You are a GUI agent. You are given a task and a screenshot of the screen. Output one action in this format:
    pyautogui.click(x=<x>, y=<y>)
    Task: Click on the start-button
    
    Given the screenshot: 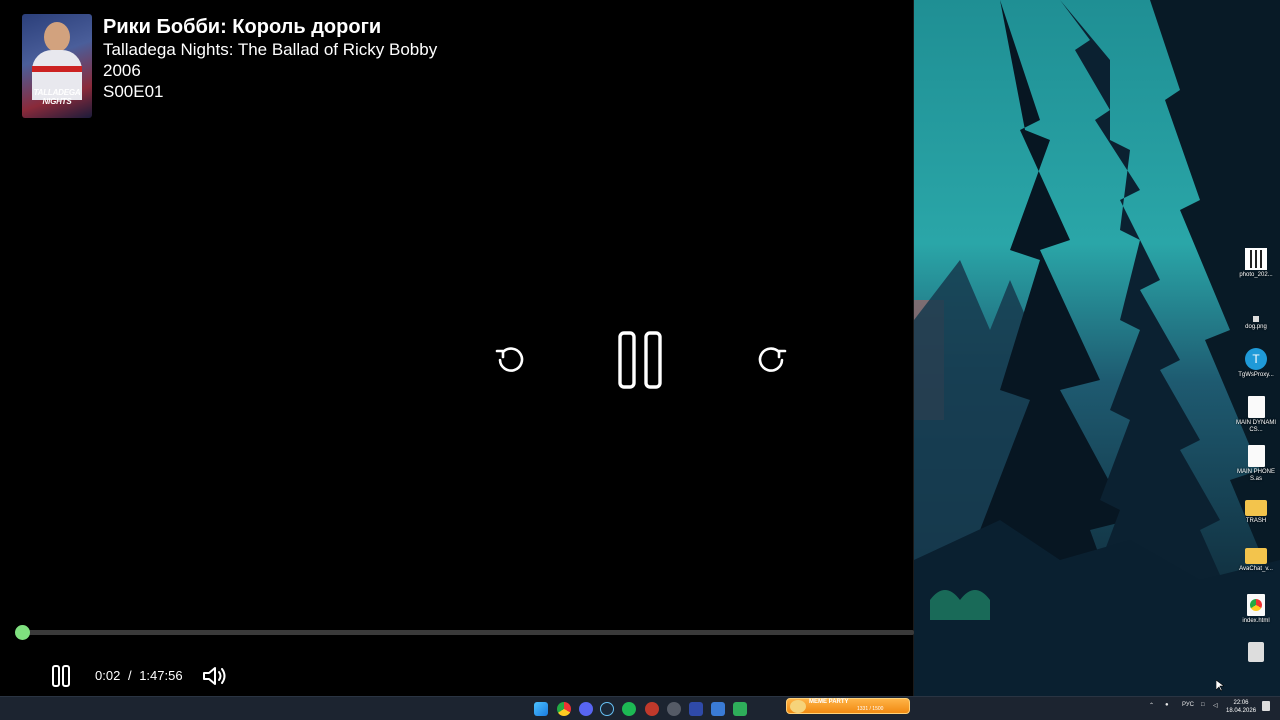 What is the action you would take?
    pyautogui.click(x=541, y=709)
    